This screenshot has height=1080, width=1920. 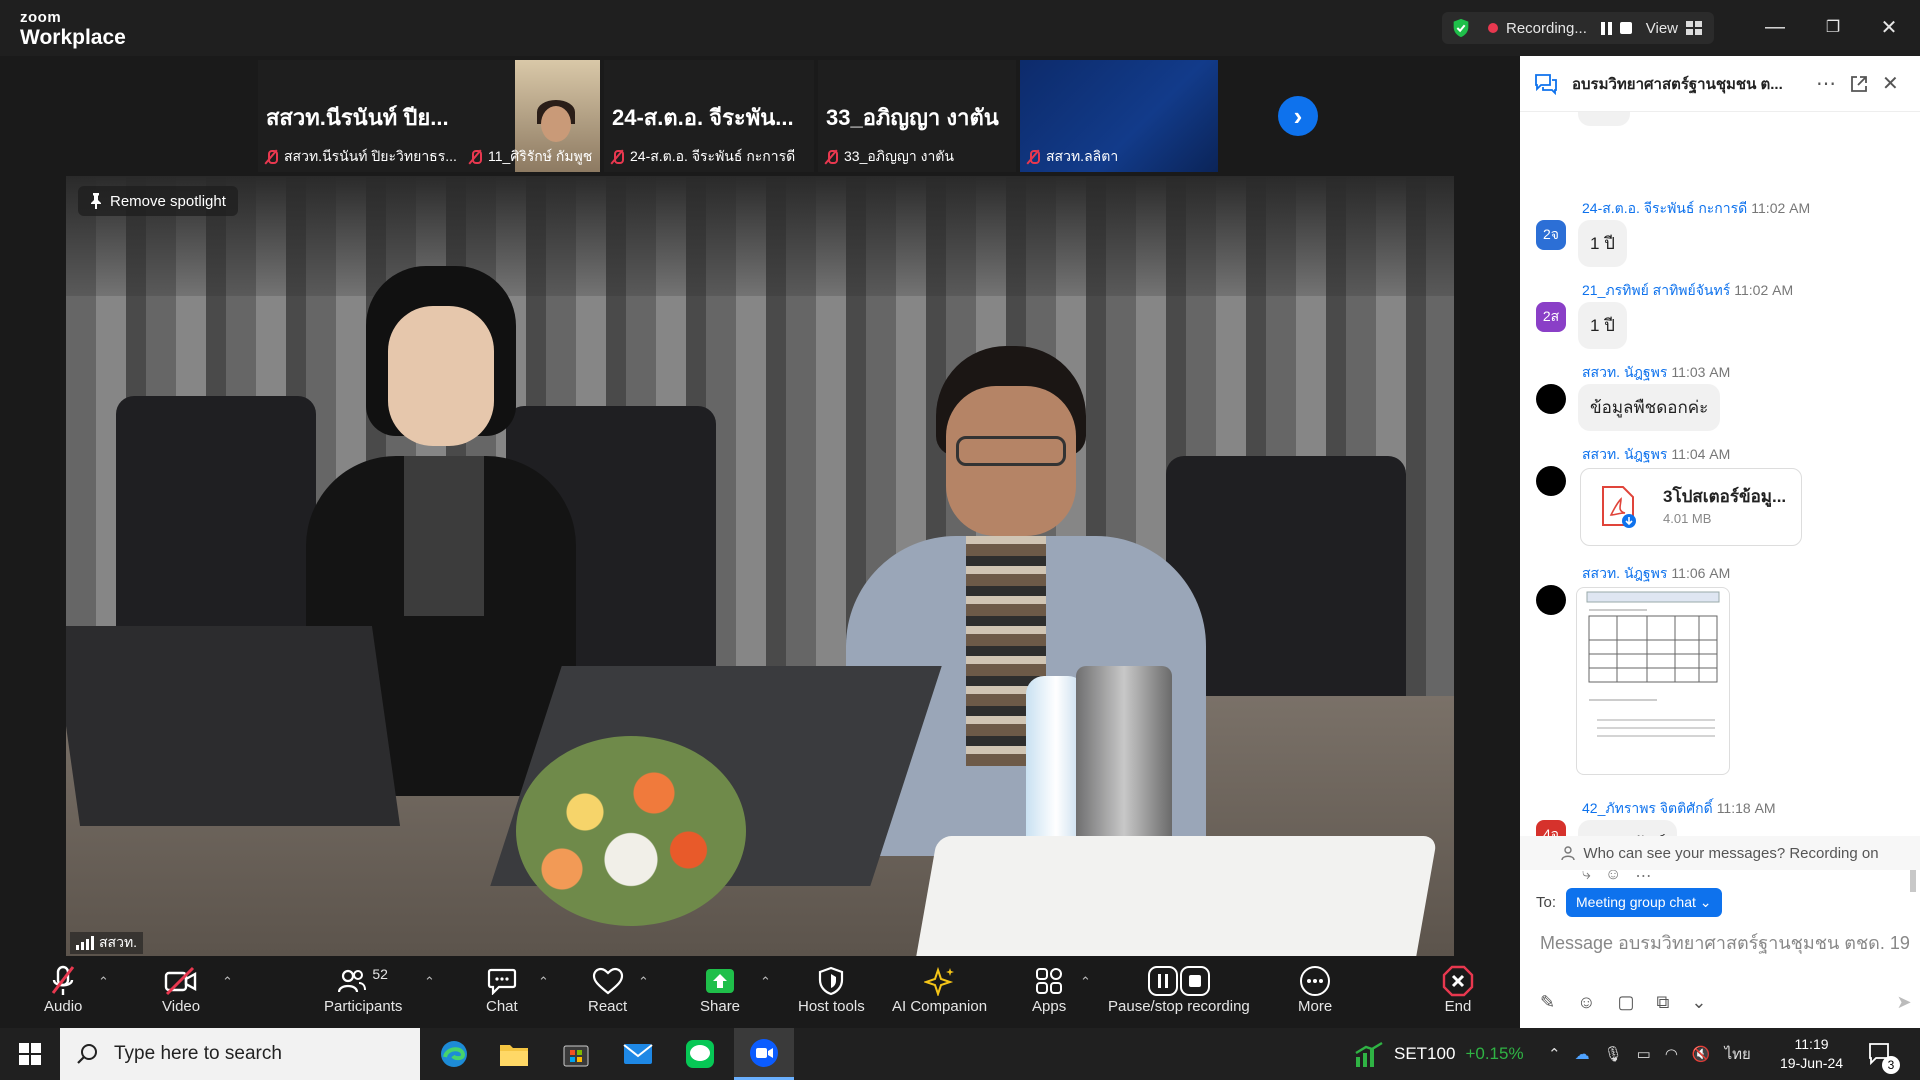 I want to click on send-icon: ➤, so click(x=1903, y=1002).